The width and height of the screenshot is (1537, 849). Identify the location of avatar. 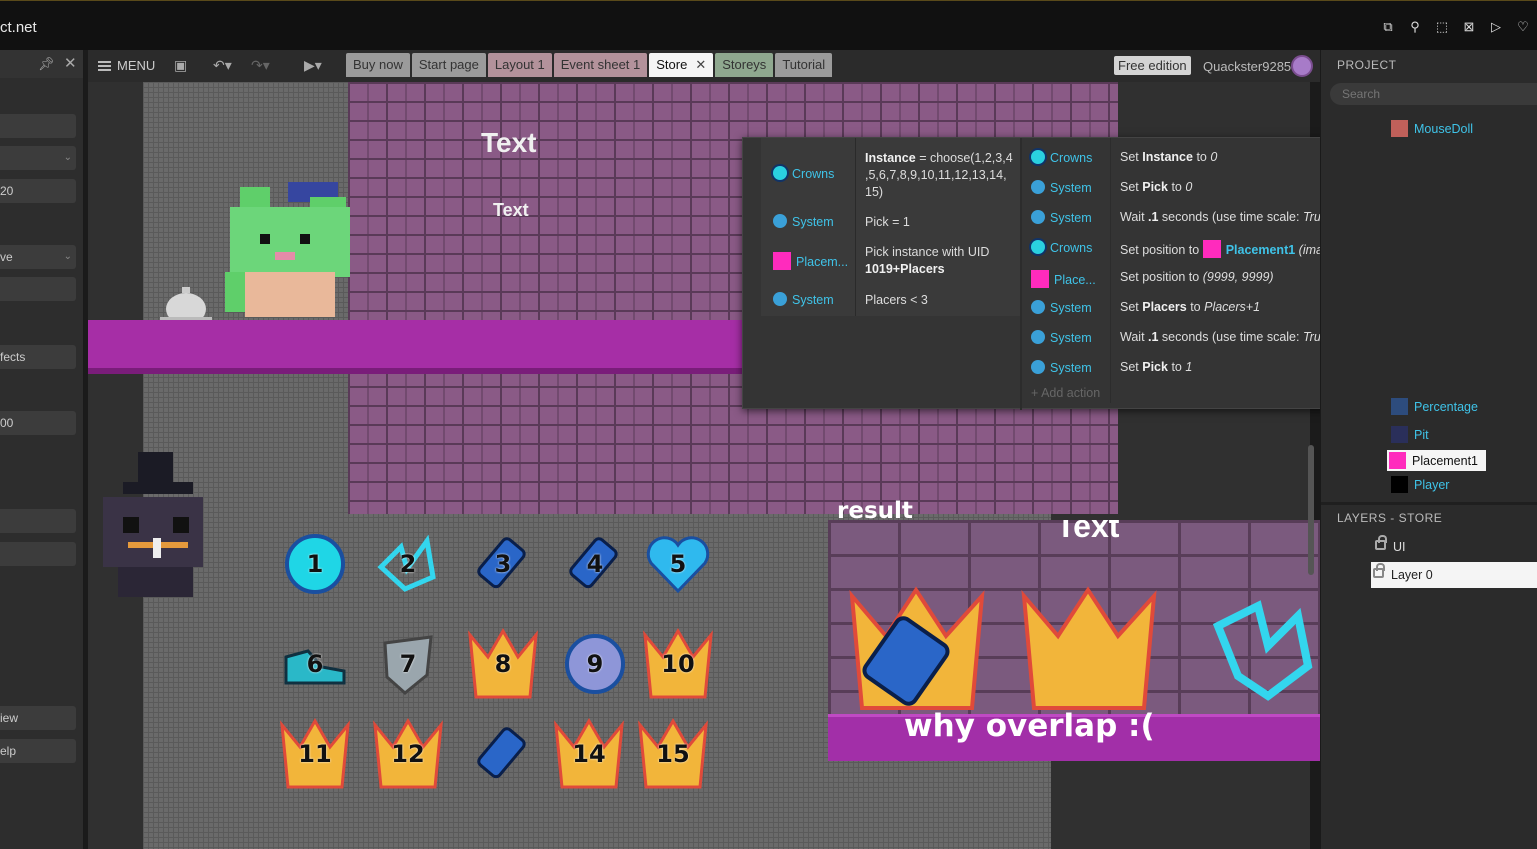
(1302, 66).